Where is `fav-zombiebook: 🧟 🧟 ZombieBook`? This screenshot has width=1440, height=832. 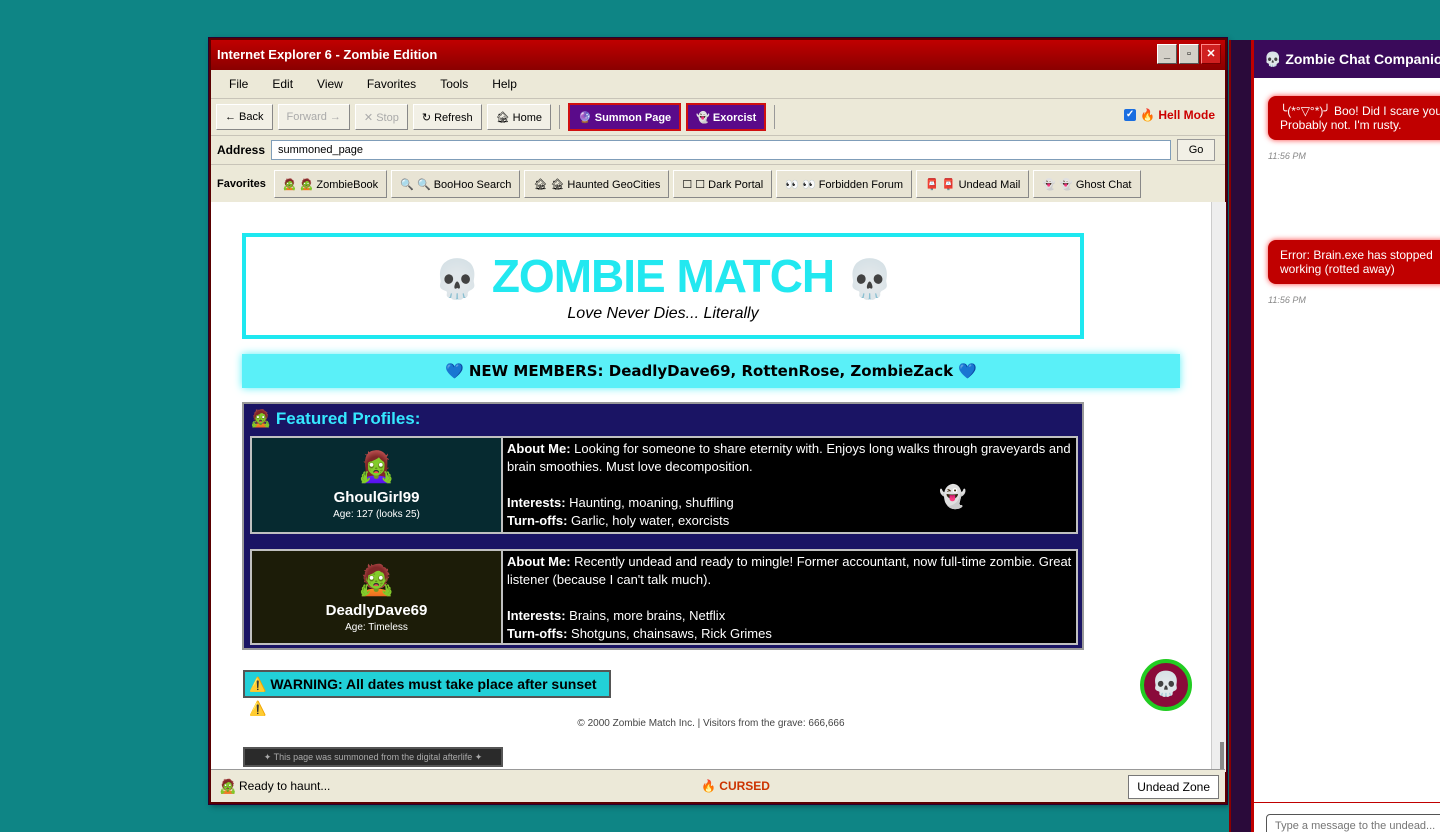
fav-zombiebook: 🧟 🧟 ZombieBook is located at coordinates (330, 184).